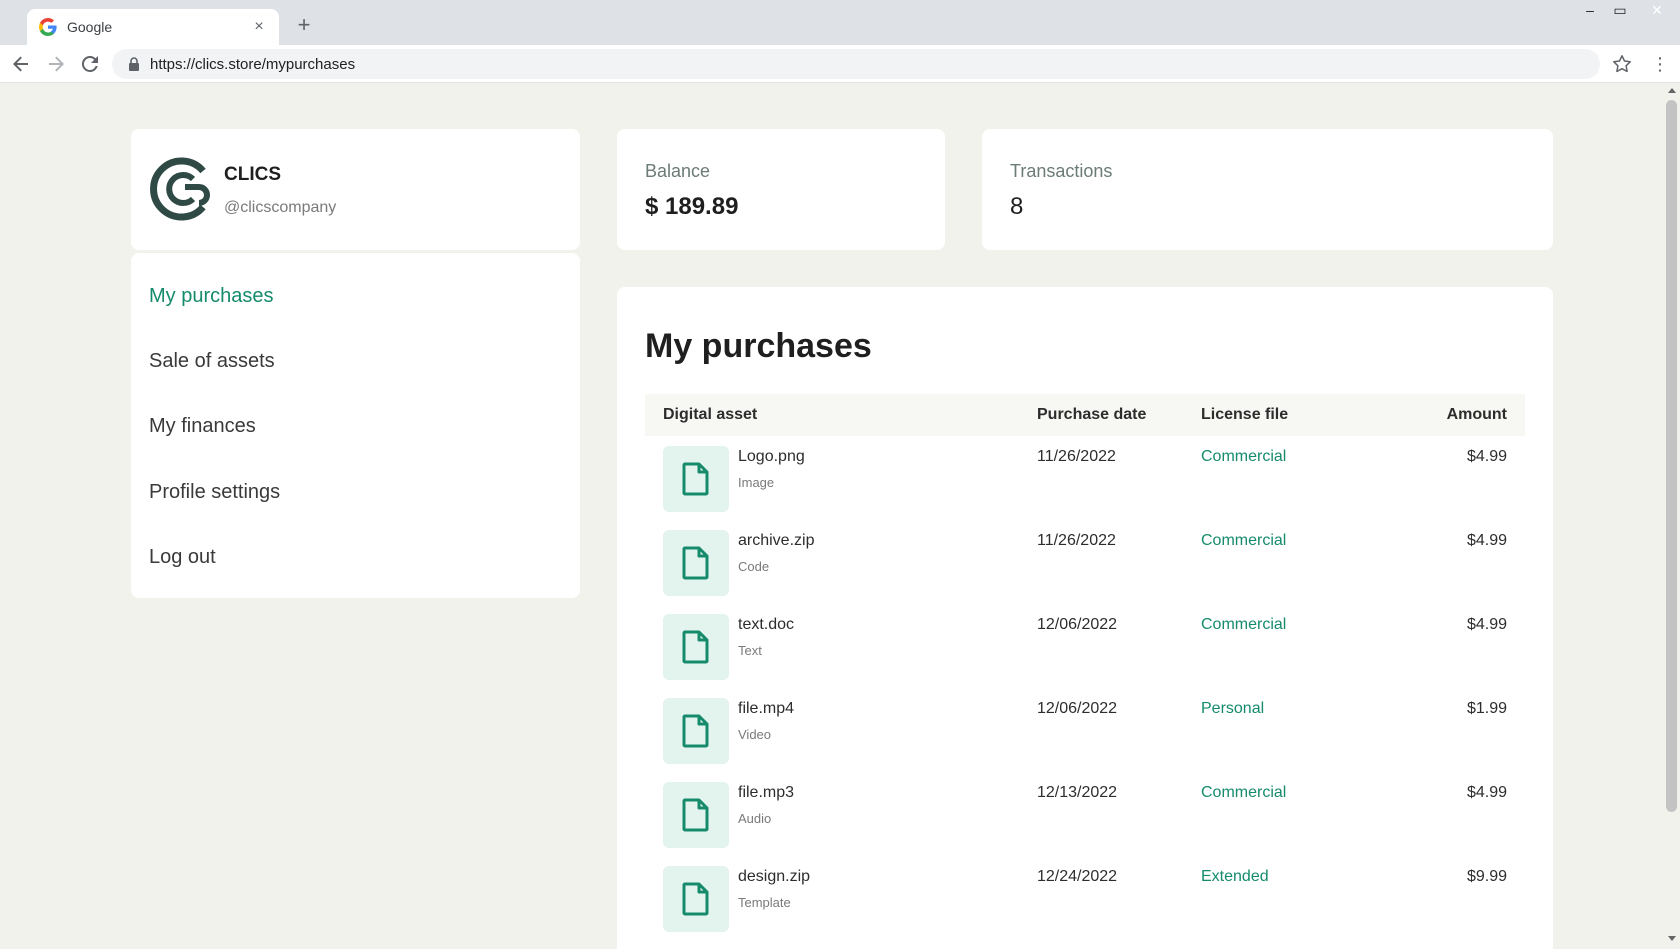  Describe the element at coordinates (755, 818) in the screenshot. I see `asset-type: Audio` at that location.